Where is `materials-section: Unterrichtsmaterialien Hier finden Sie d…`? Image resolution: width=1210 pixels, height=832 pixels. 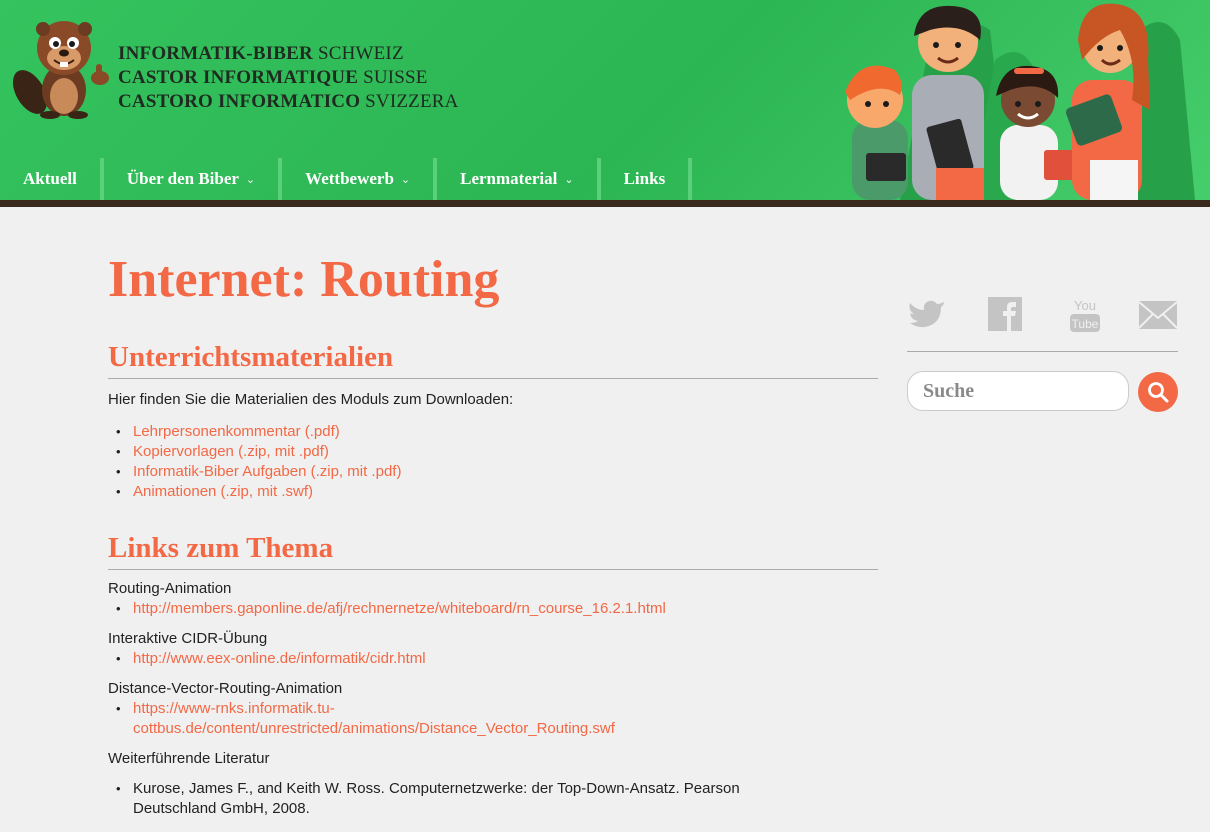 materials-section: Unterrichtsmaterialien Hier finden Sie d… is located at coordinates (493, 421).